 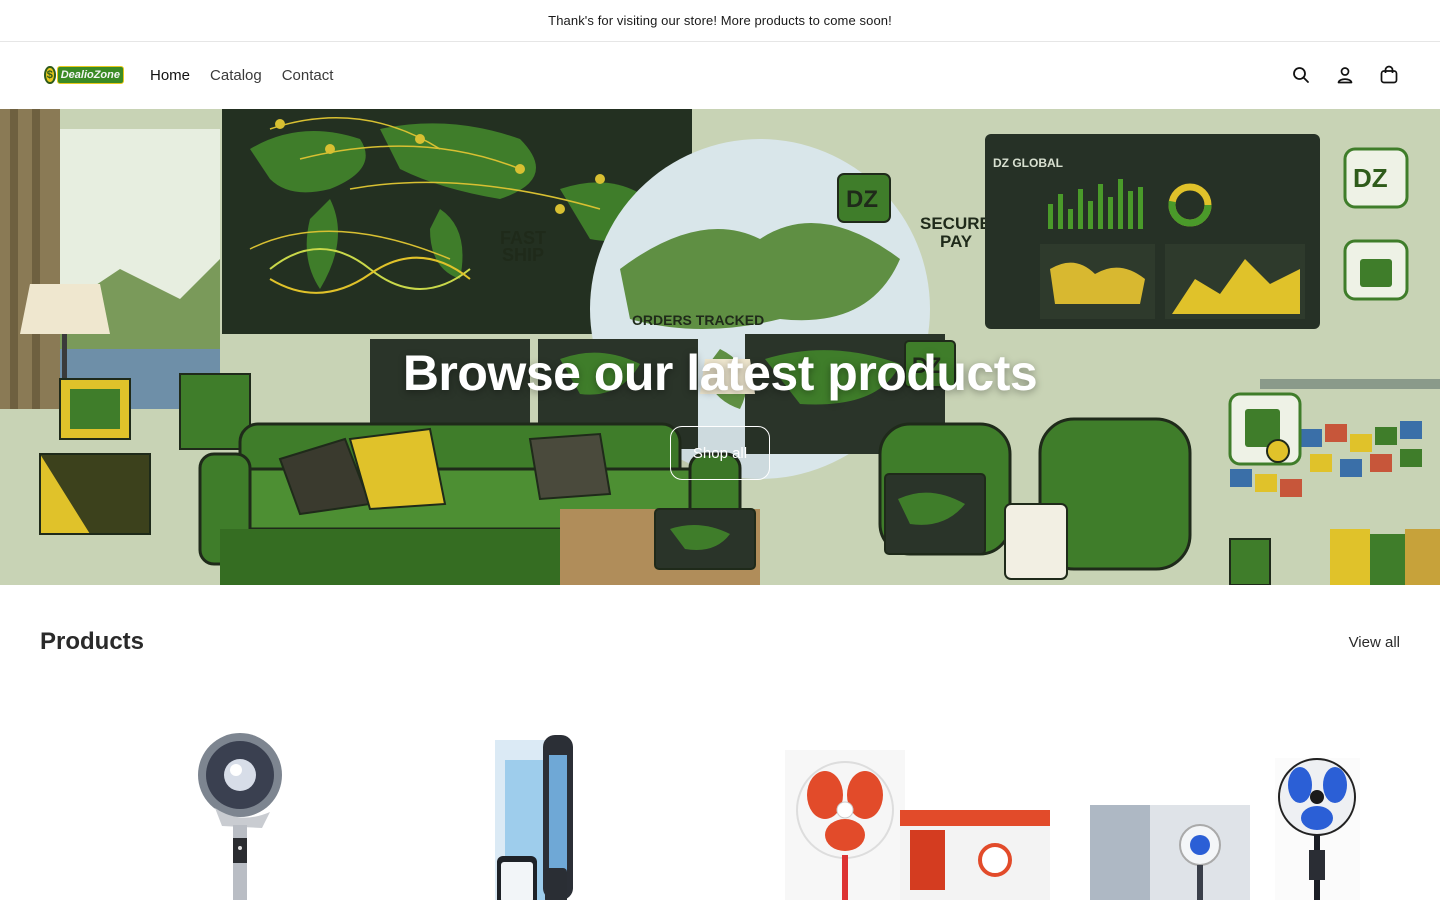 What do you see at coordinates (240, 816) in the screenshot?
I see `product-image-air-circulator-fan` at bounding box center [240, 816].